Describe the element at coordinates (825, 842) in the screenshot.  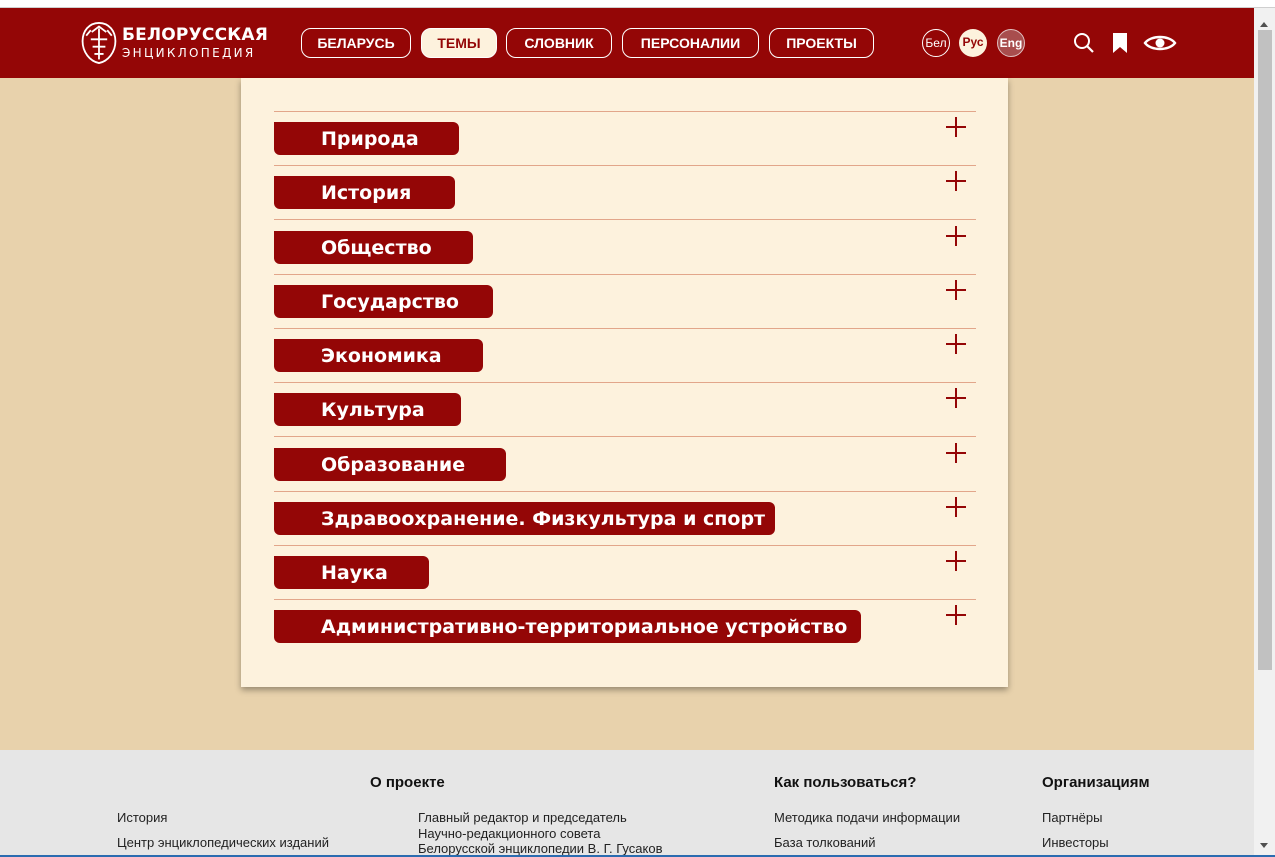
I see `footer-link-definitions: База толкований` at that location.